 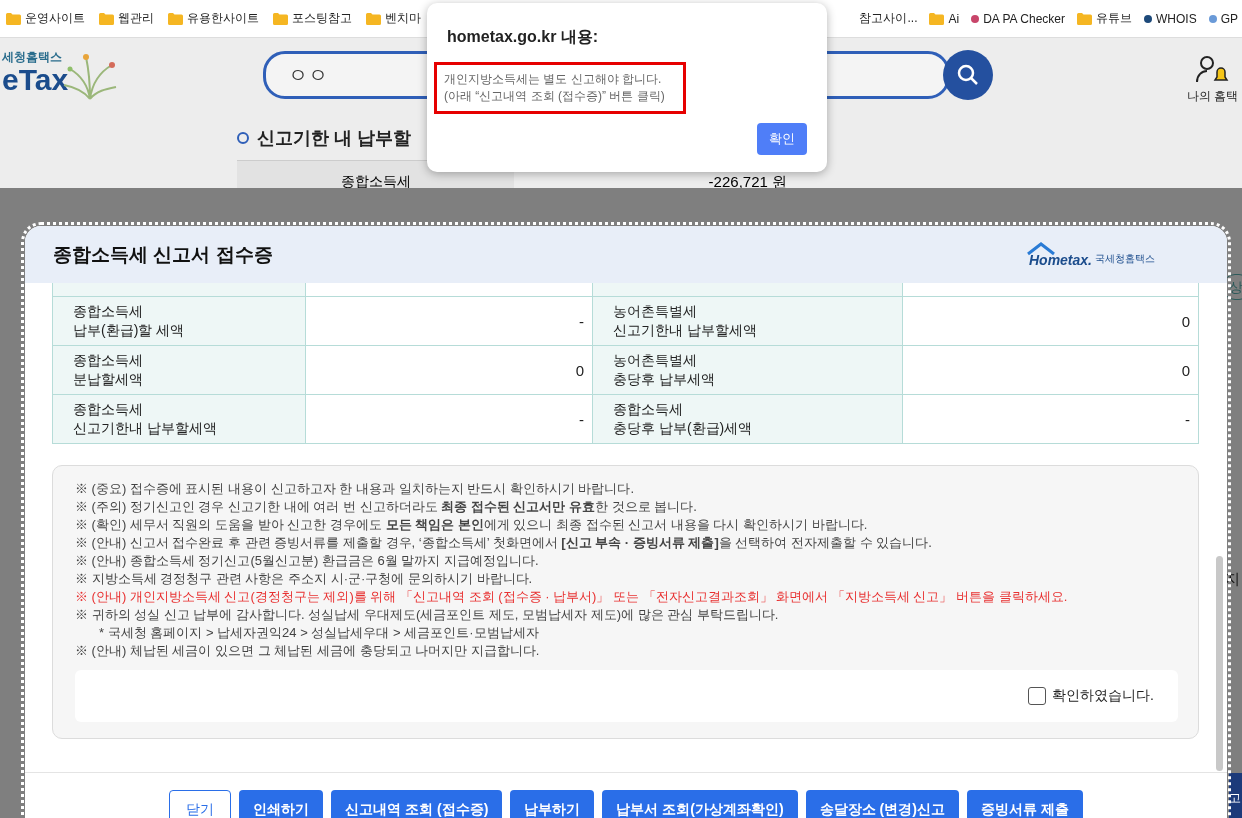 I want to click on checkbox, so click(x=1037, y=696).